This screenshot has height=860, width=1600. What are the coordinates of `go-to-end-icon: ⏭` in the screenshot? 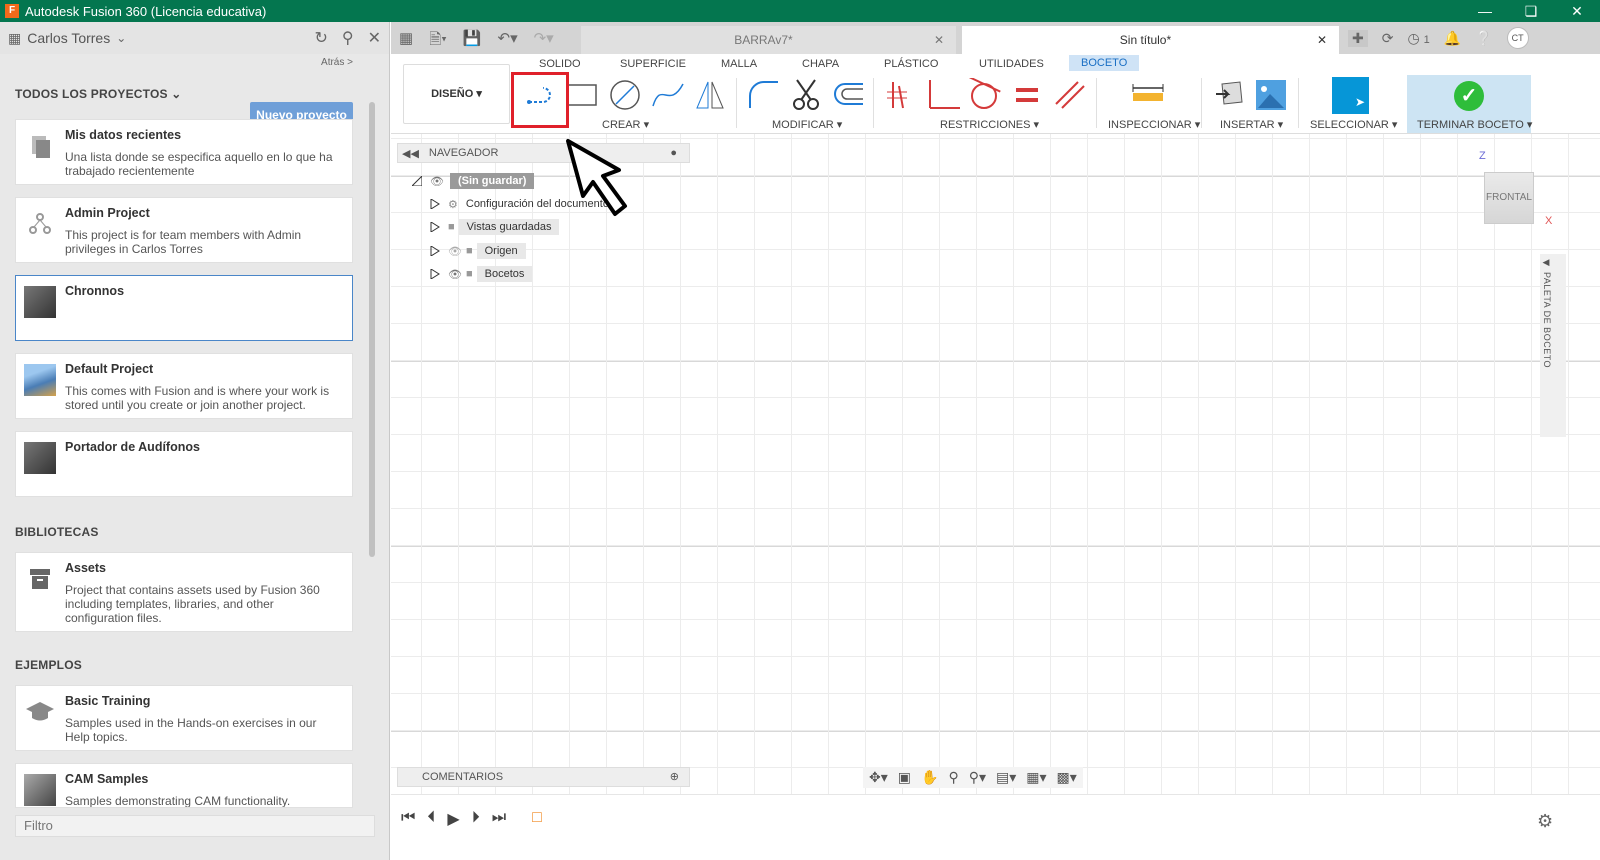 It's located at (499, 819).